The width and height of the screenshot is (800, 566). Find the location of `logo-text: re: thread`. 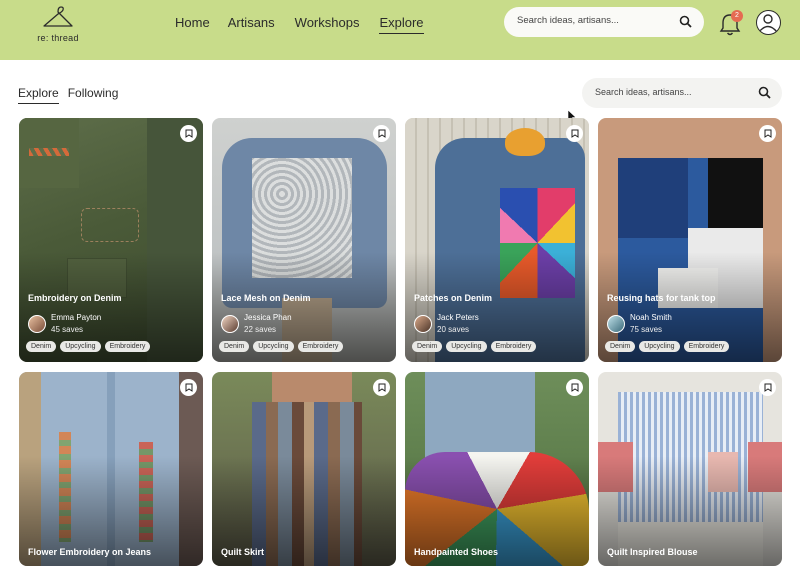

logo-text: re: thread is located at coordinates (58, 38).